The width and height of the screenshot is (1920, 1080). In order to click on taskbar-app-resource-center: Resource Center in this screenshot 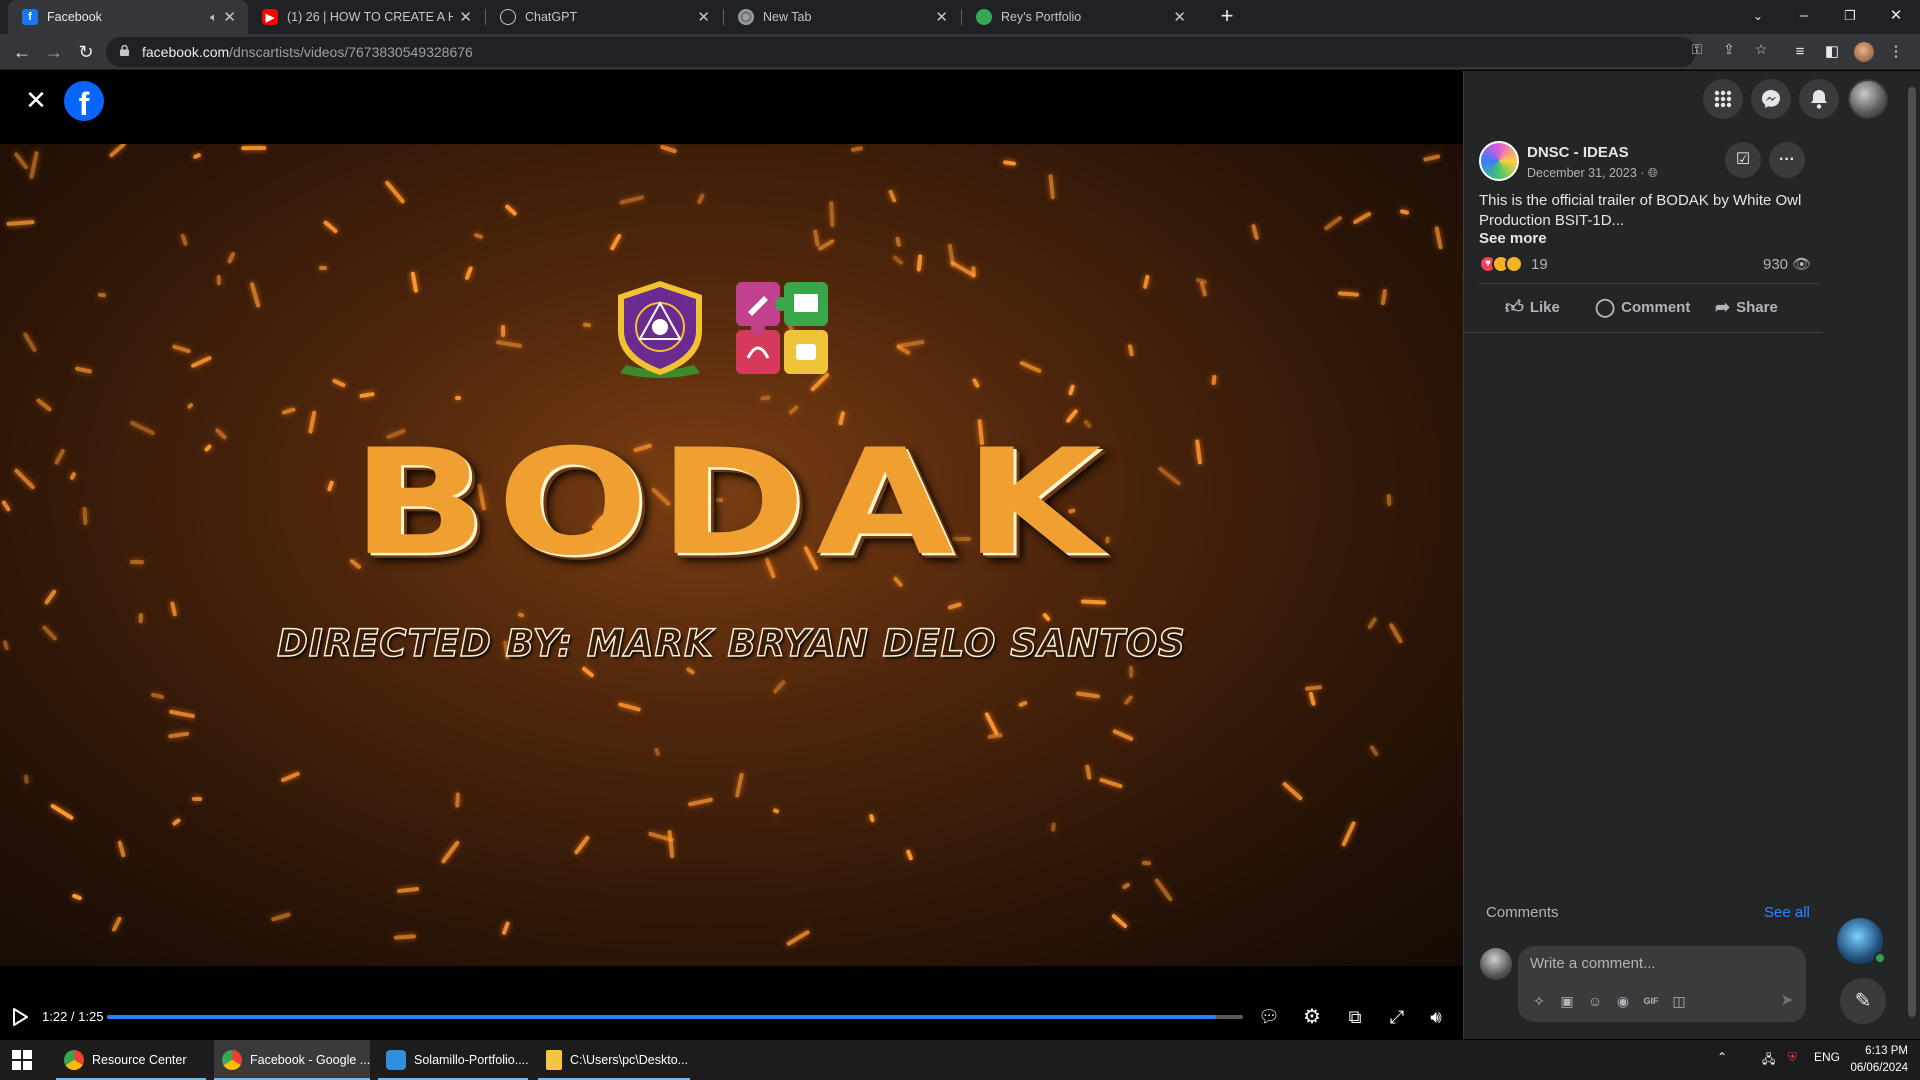, I will do `click(131, 1060)`.